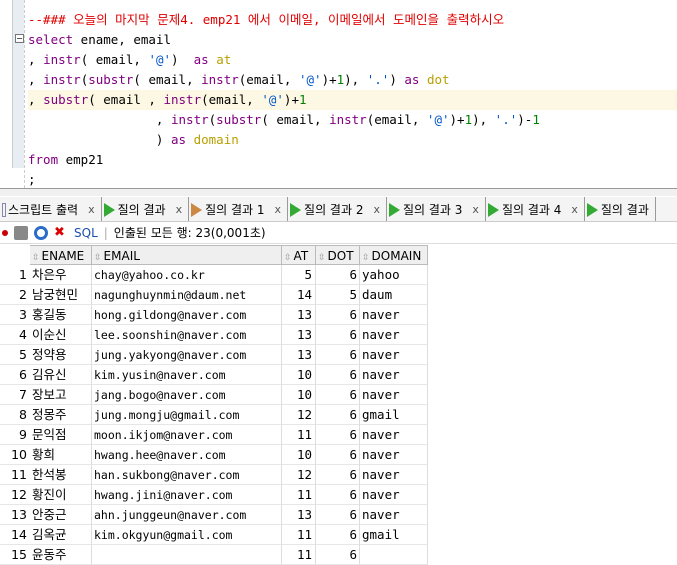  I want to click on cell-email: kim.yusin@naver.com, so click(187, 375).